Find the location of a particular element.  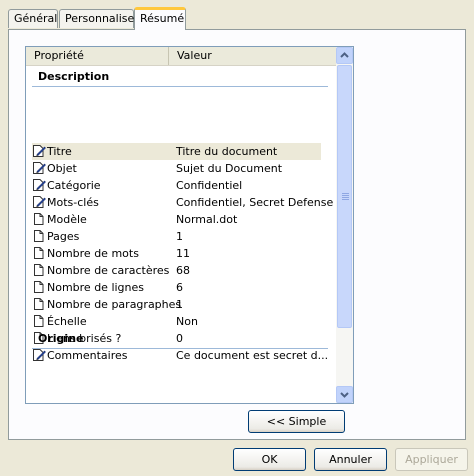

list-item: Titre Titre du document is located at coordinates (176, 151).